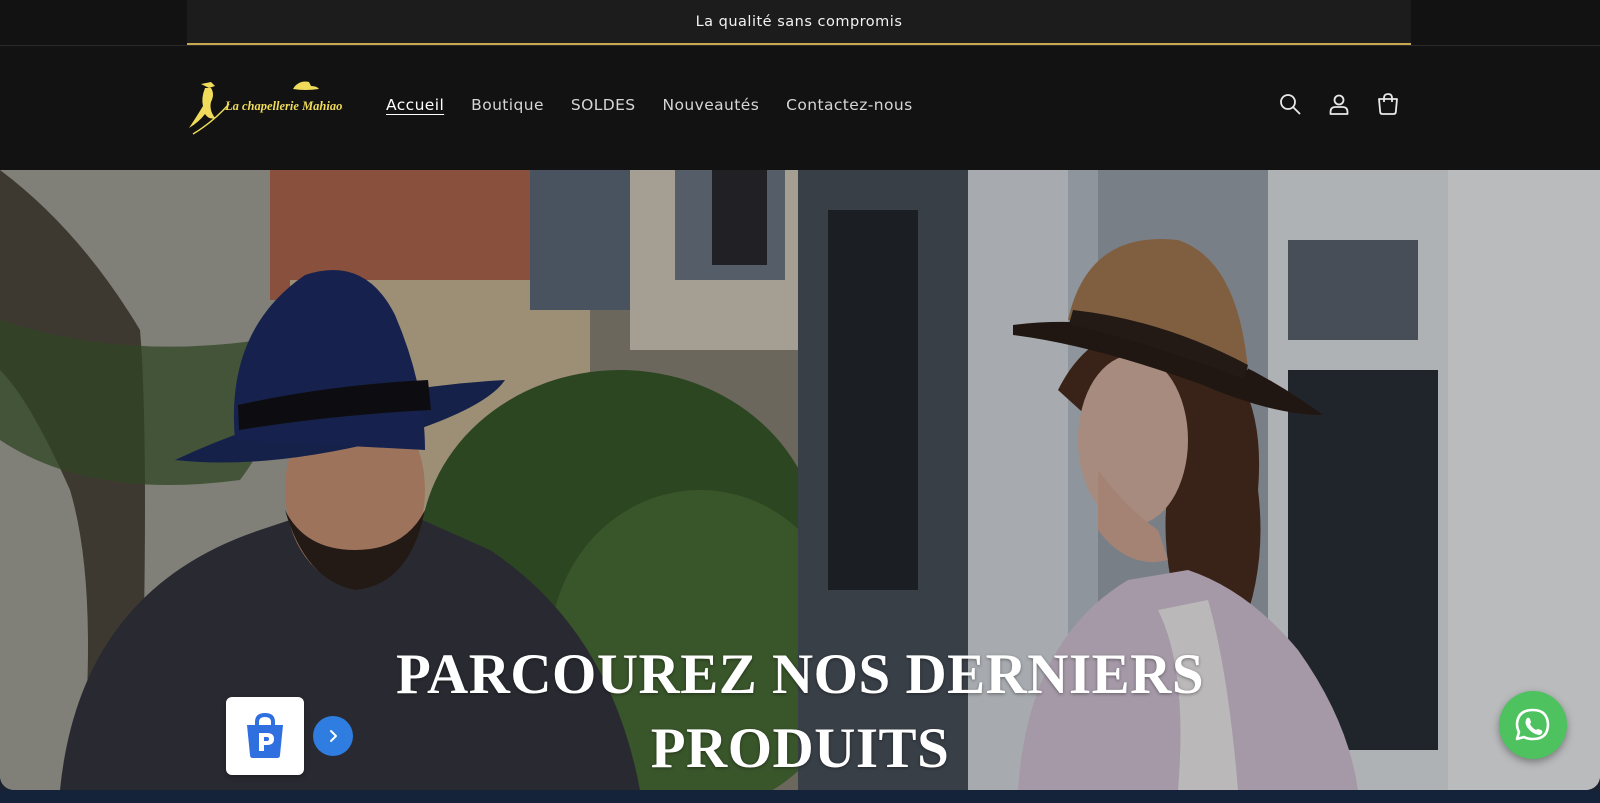 Image resolution: width=1600 pixels, height=803 pixels. I want to click on cart-icon, so click(1388, 104).